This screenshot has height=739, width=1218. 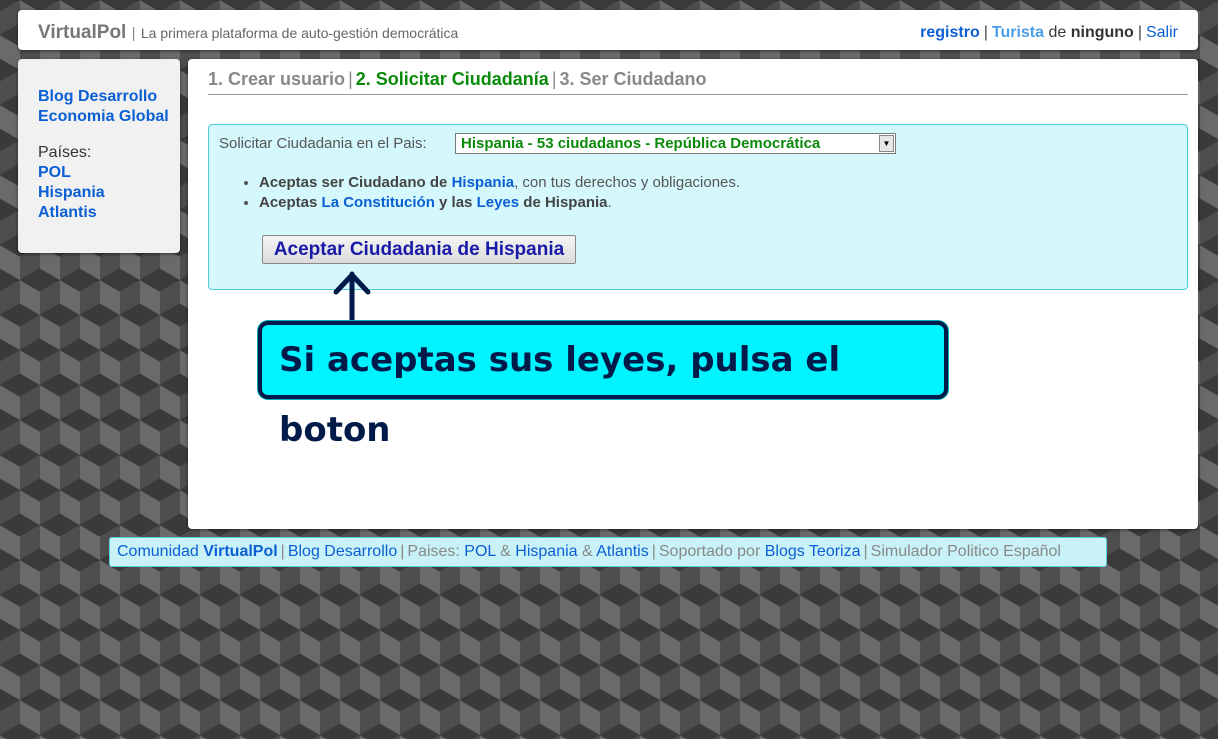 I want to click on term-text: ., so click(x=609, y=202).